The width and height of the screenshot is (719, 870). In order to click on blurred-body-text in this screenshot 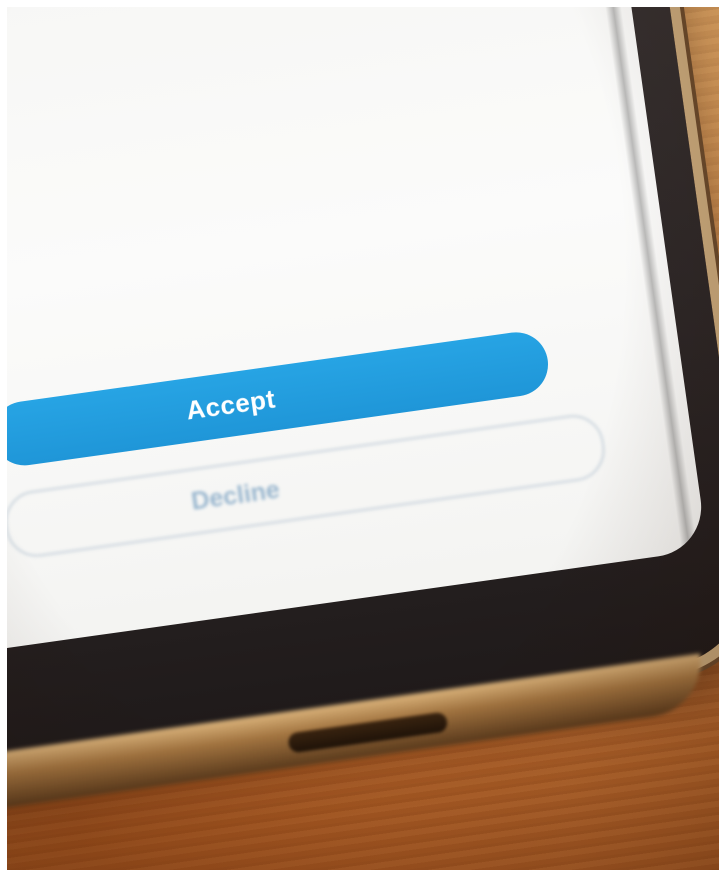, I will do `click(246, 92)`.